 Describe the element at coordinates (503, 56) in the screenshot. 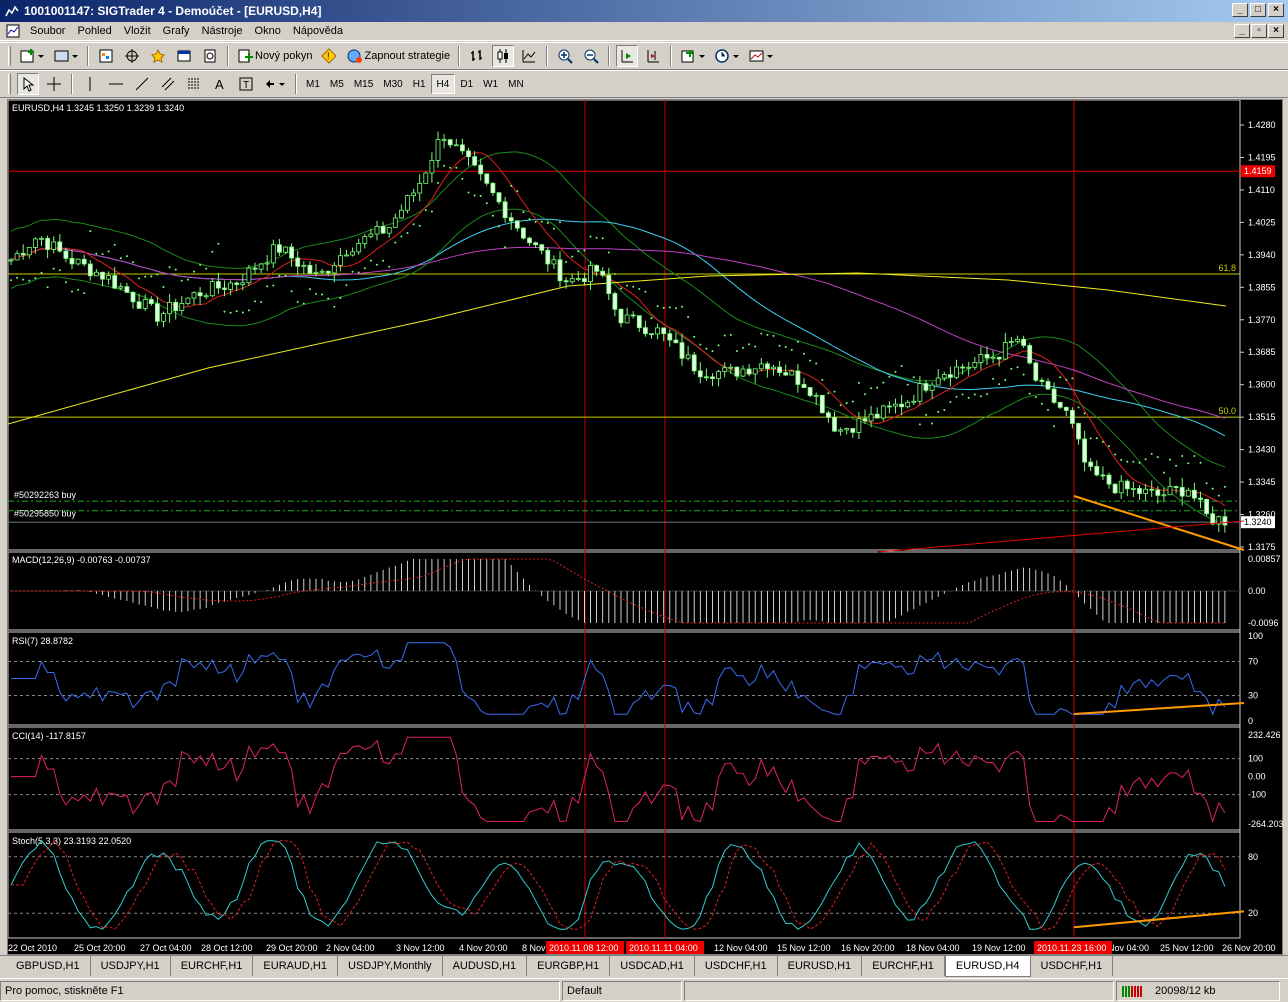

I see `candlestick-icon` at that location.